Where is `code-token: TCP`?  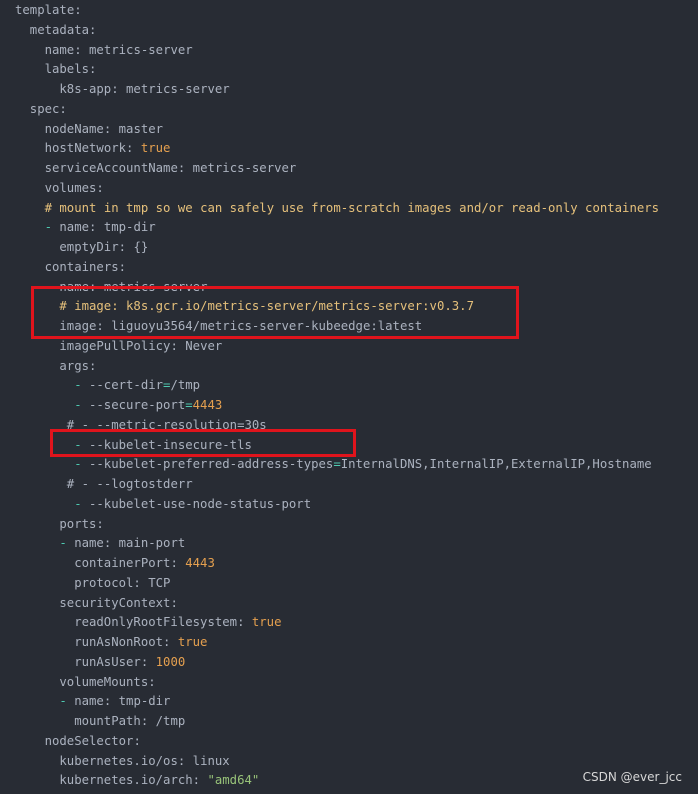
code-token: TCP is located at coordinates (159, 582).